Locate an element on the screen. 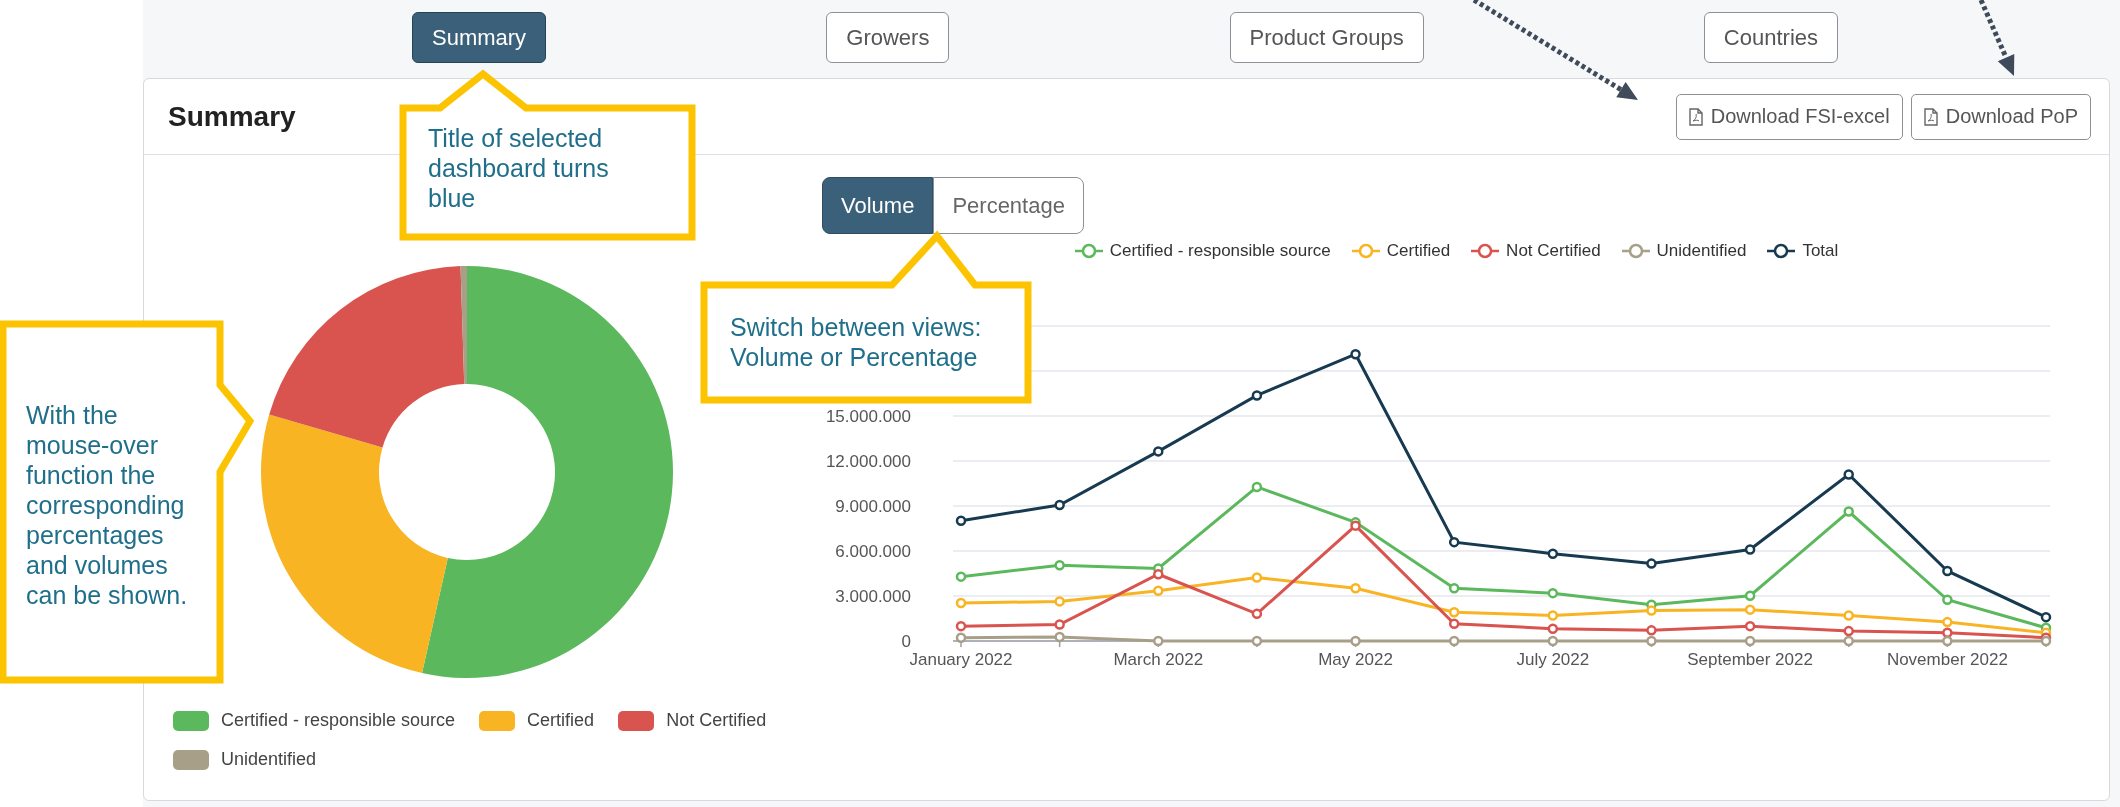 This screenshot has height=807, width=2120. callout-text: With the mouse-over function the corresponding percentages and volumes can be shown. is located at coordinates (107, 505).